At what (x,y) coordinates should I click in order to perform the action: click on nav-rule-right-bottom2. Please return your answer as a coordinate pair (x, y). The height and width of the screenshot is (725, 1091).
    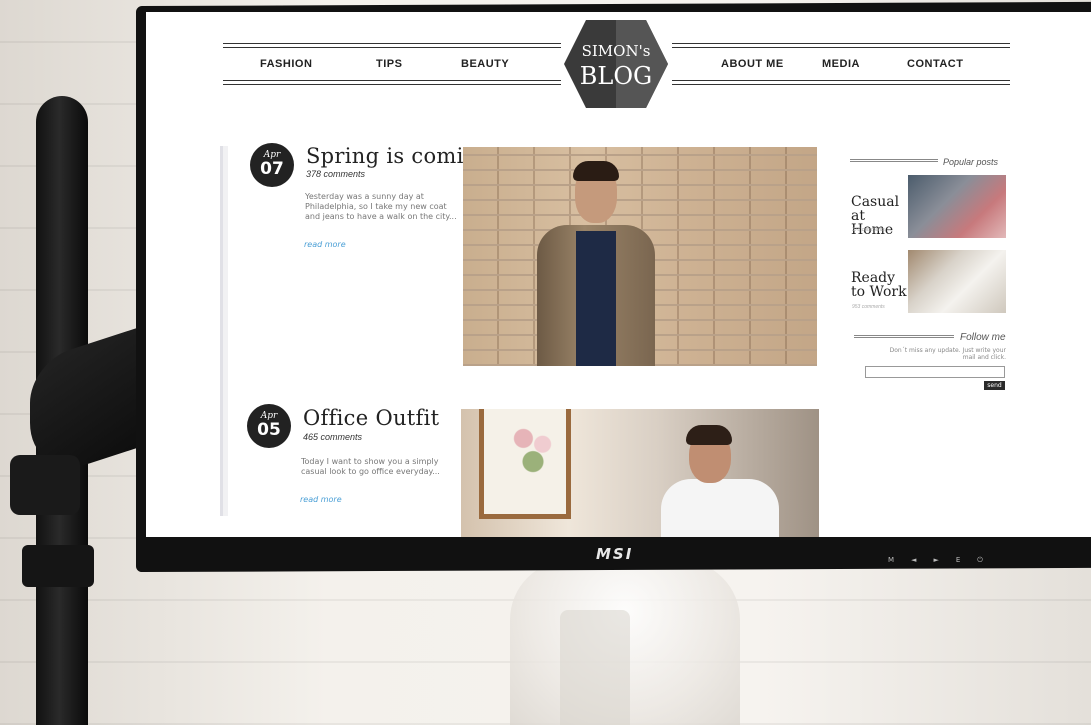
    Looking at the image, I should click on (841, 84).